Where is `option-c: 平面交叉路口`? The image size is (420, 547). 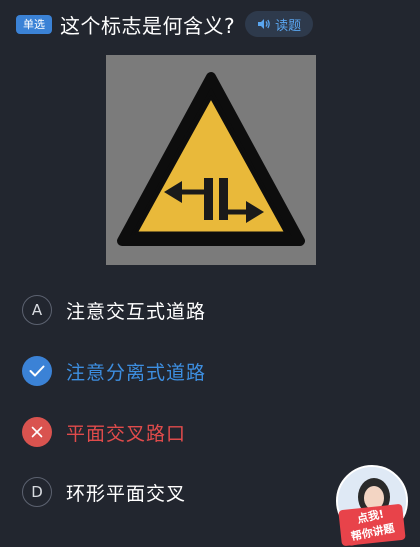 option-c: 平面交叉路口 is located at coordinates (104, 432).